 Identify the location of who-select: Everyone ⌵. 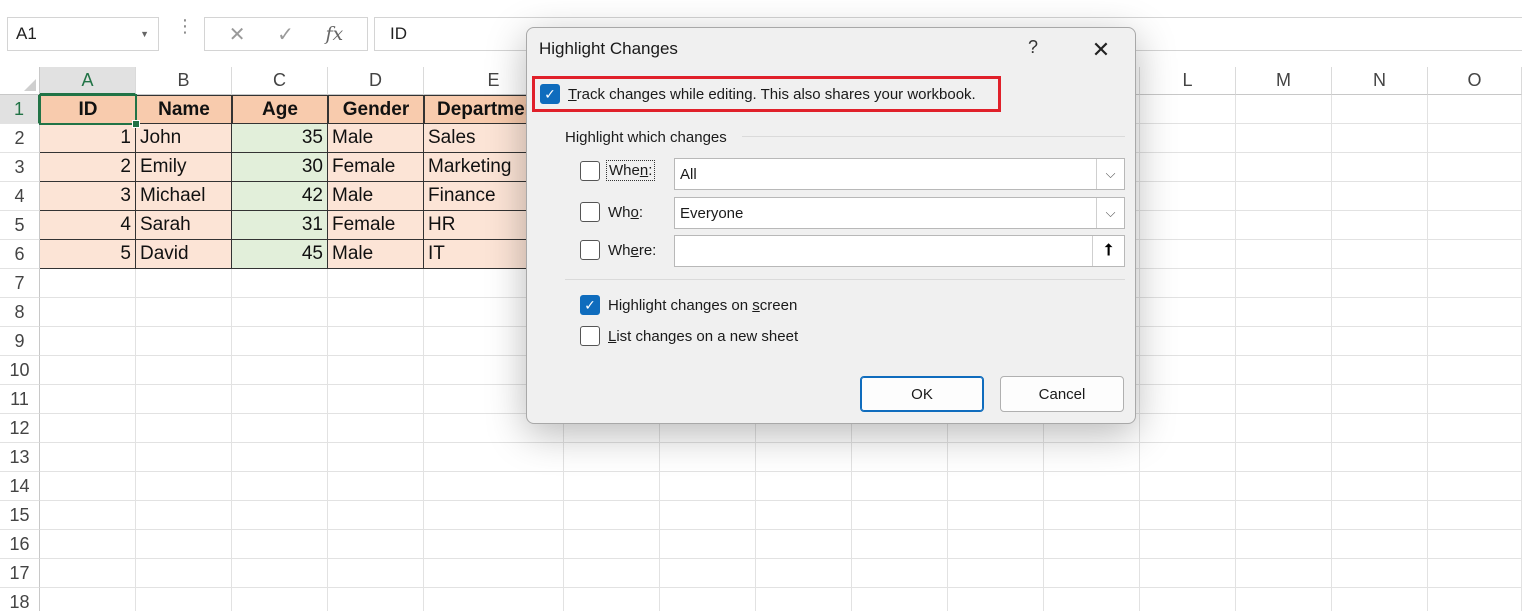
(899, 213).